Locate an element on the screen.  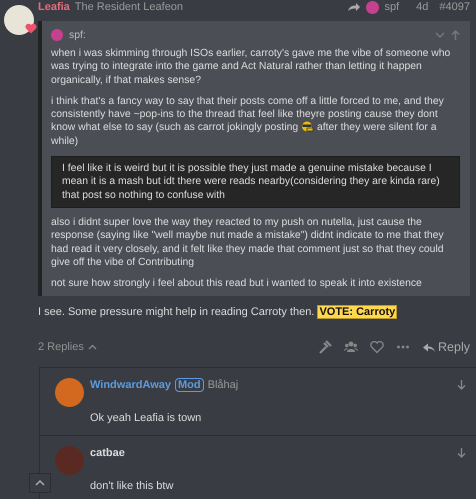
arrow-up-icon is located at coordinates (455, 35).